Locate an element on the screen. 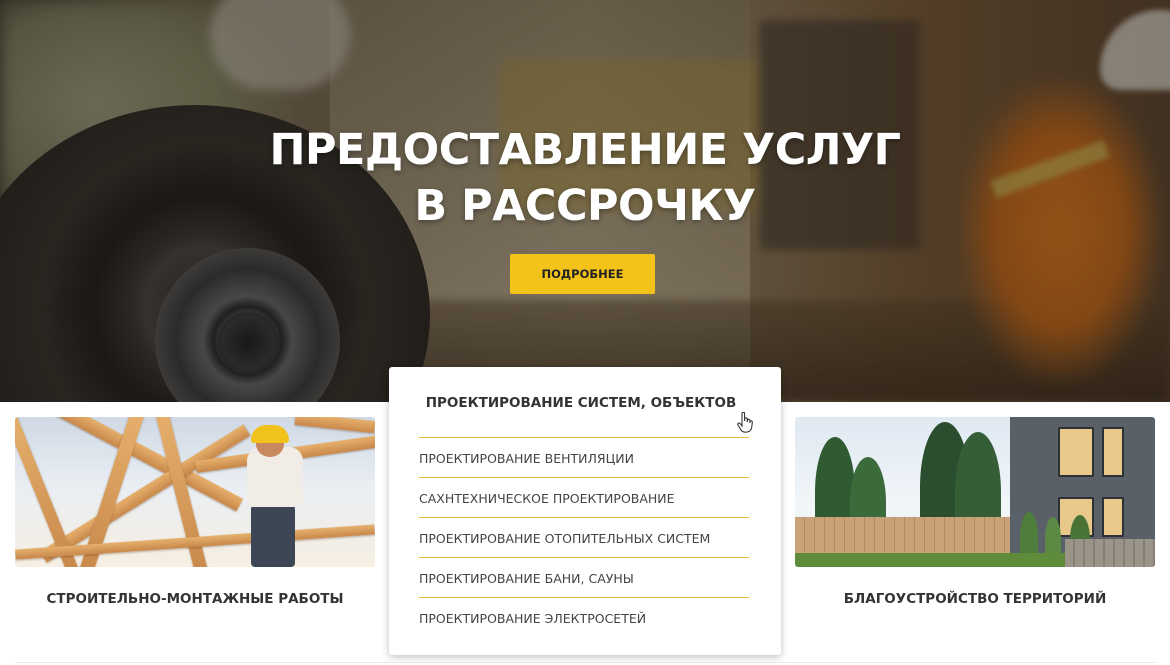  construction-photo is located at coordinates (195, 492).